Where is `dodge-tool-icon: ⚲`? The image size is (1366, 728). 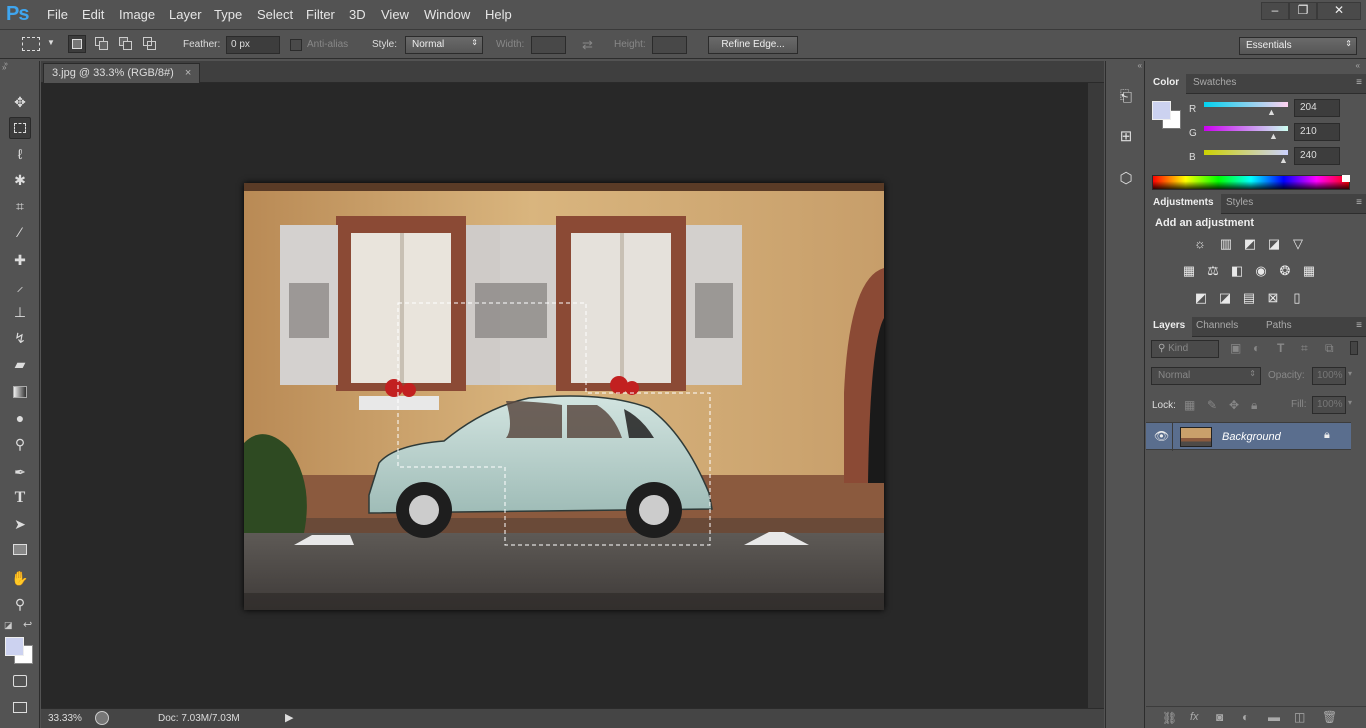 dodge-tool-icon: ⚲ is located at coordinates (20, 444).